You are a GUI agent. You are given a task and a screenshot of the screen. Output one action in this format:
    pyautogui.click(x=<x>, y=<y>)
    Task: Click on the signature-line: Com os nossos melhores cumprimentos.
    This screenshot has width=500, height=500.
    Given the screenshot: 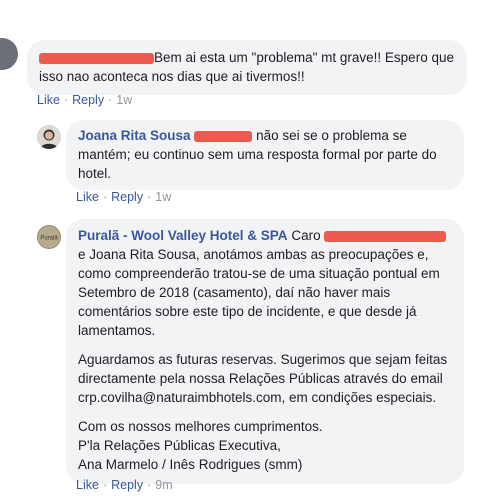 What is the action you would take?
    pyautogui.click(x=200, y=426)
    